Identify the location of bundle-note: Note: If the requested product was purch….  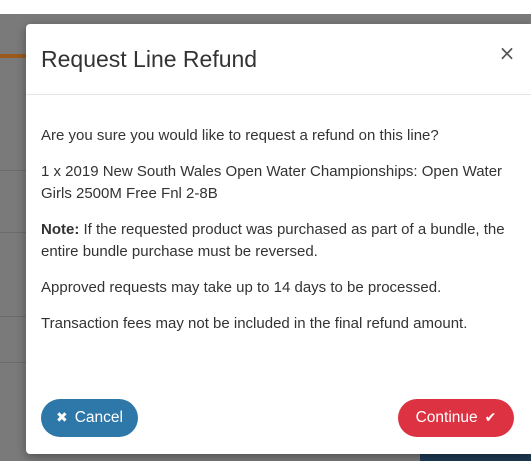
(280, 241).